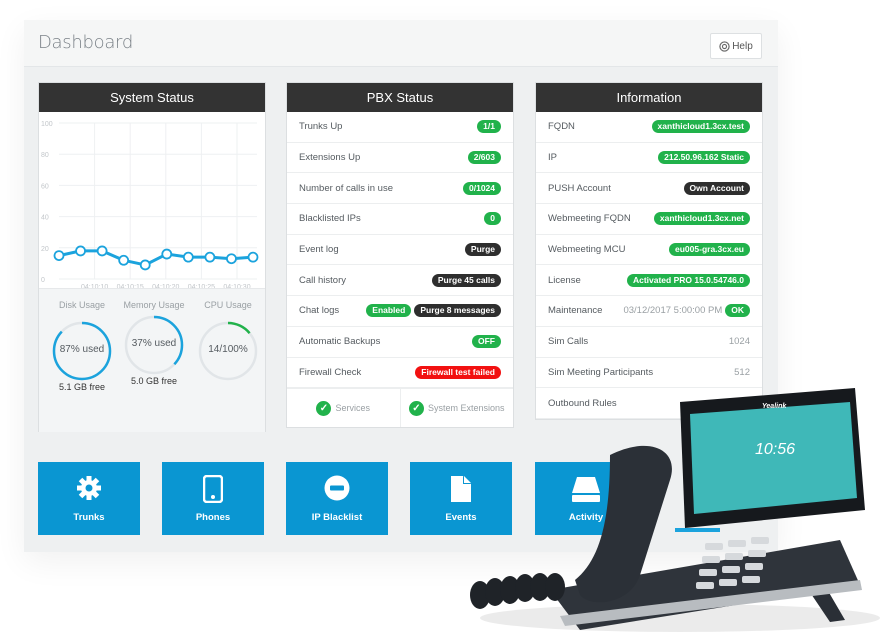  What do you see at coordinates (458, 372) in the screenshot?
I see `row-value: Firewall test failed` at bounding box center [458, 372].